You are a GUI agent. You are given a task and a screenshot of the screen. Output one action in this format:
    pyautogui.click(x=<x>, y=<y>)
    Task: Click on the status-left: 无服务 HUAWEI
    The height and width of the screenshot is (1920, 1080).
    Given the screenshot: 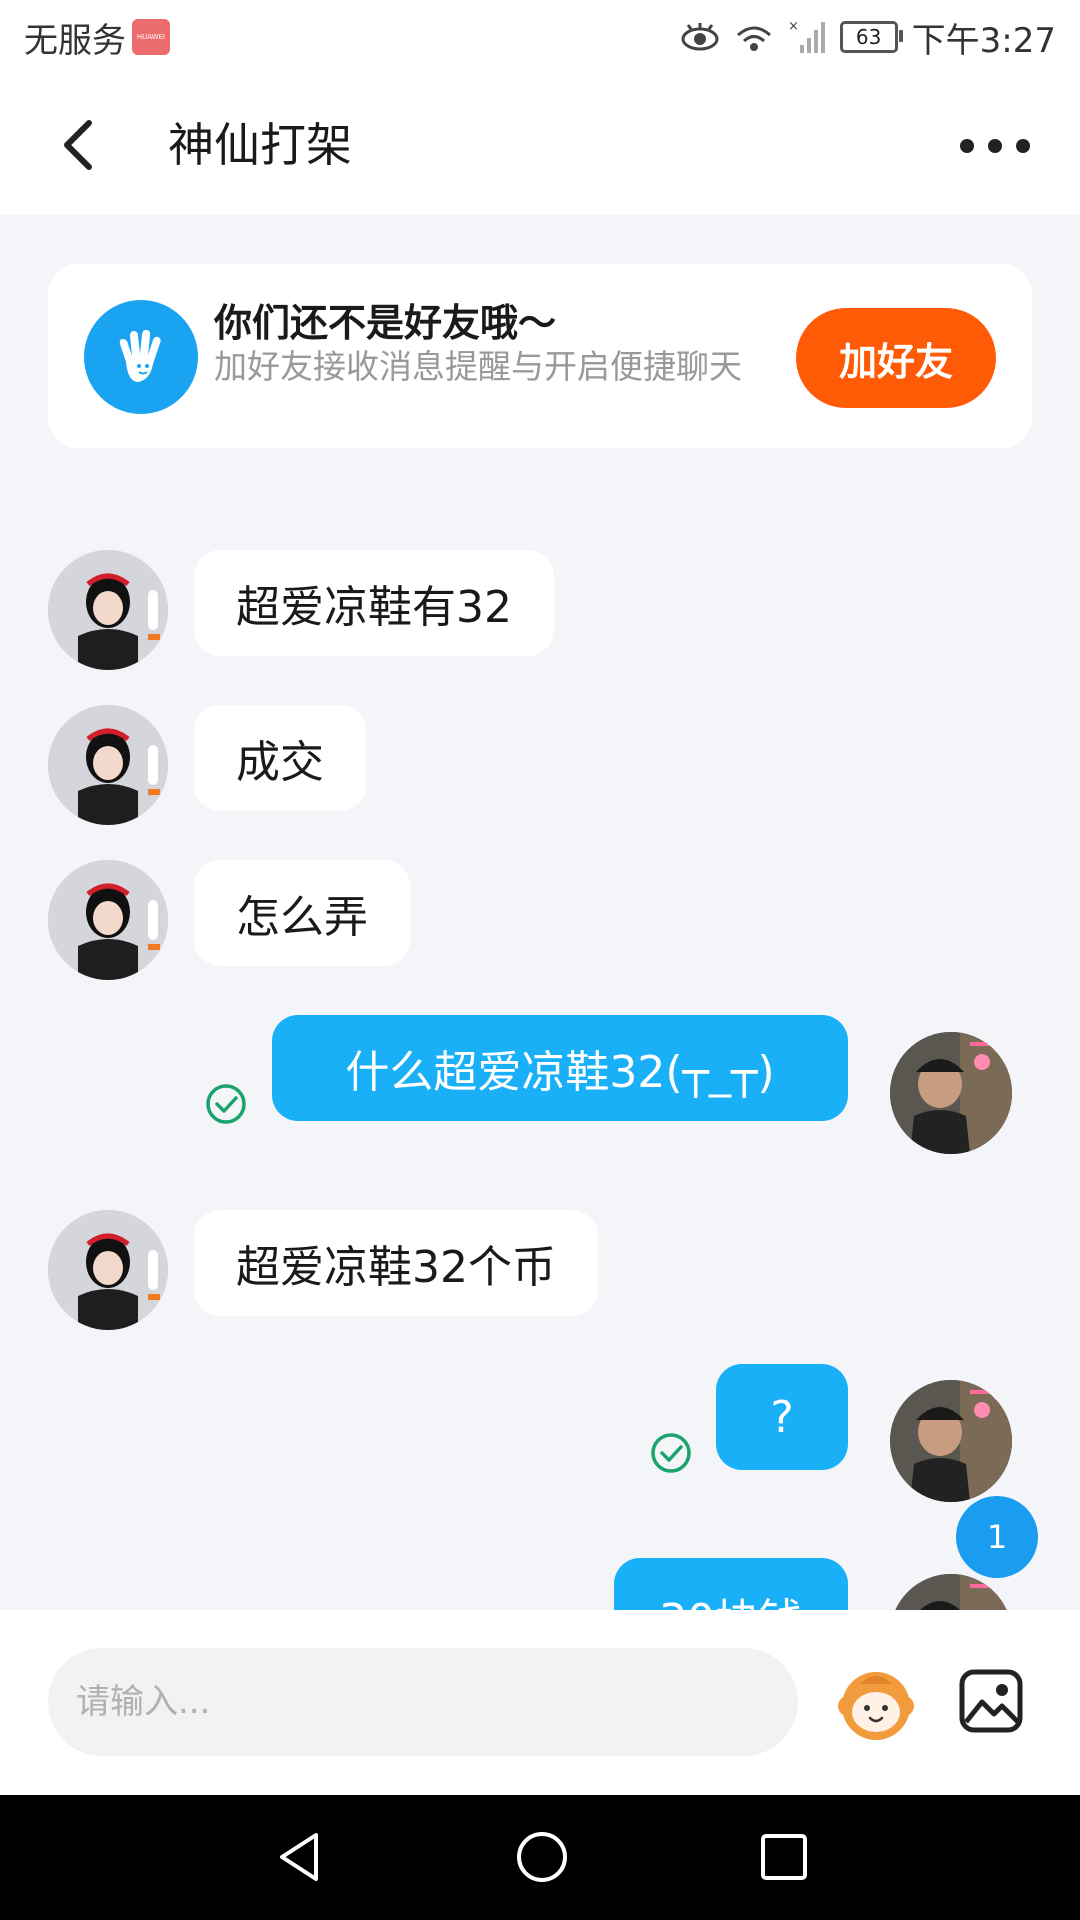 What is the action you would take?
    pyautogui.click(x=97, y=37)
    